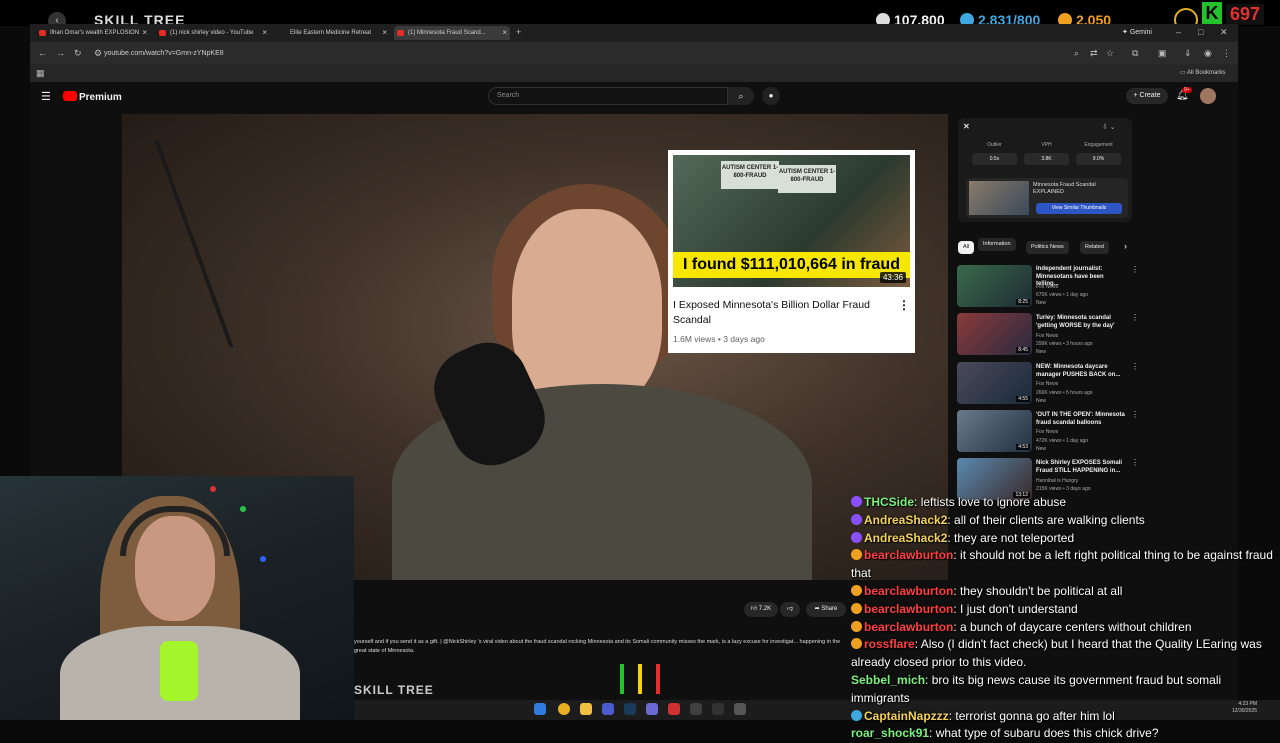 The height and width of the screenshot is (743, 1280). What do you see at coordinates (1047, 247) in the screenshot?
I see `chip-politics-news: Politics News` at bounding box center [1047, 247].